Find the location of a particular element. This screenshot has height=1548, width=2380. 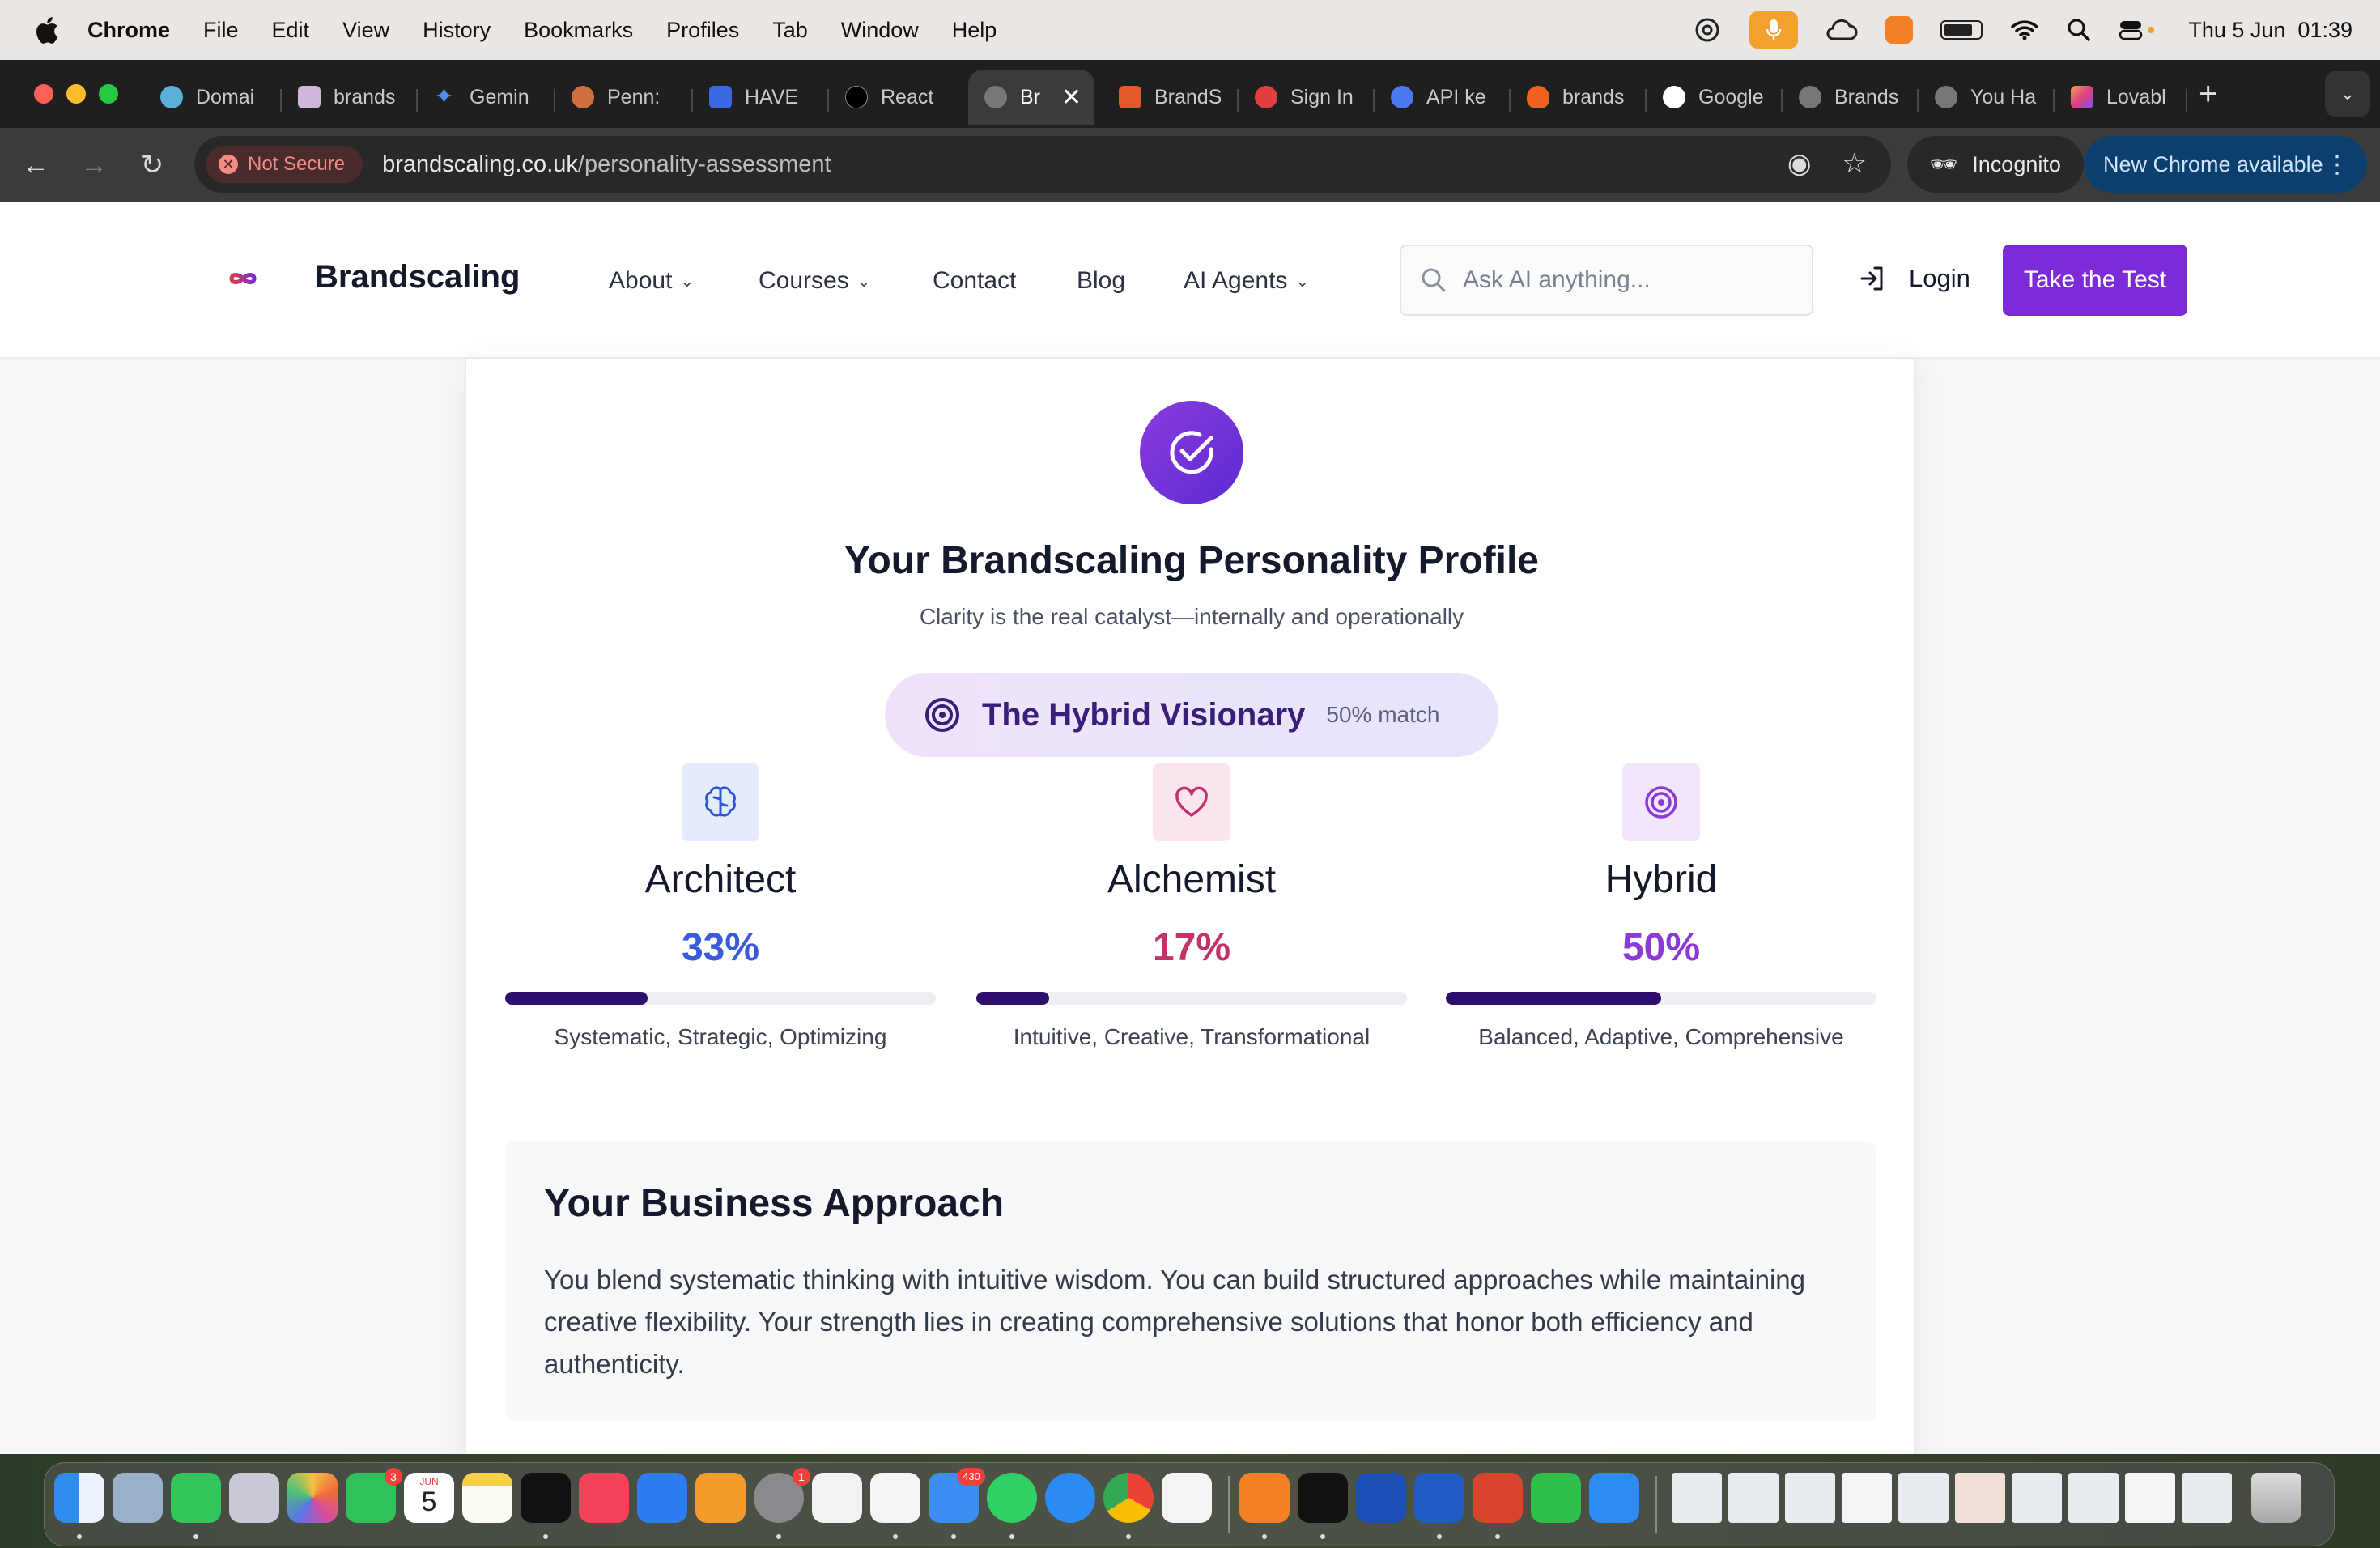

notes-icon is located at coordinates (487, 1498).